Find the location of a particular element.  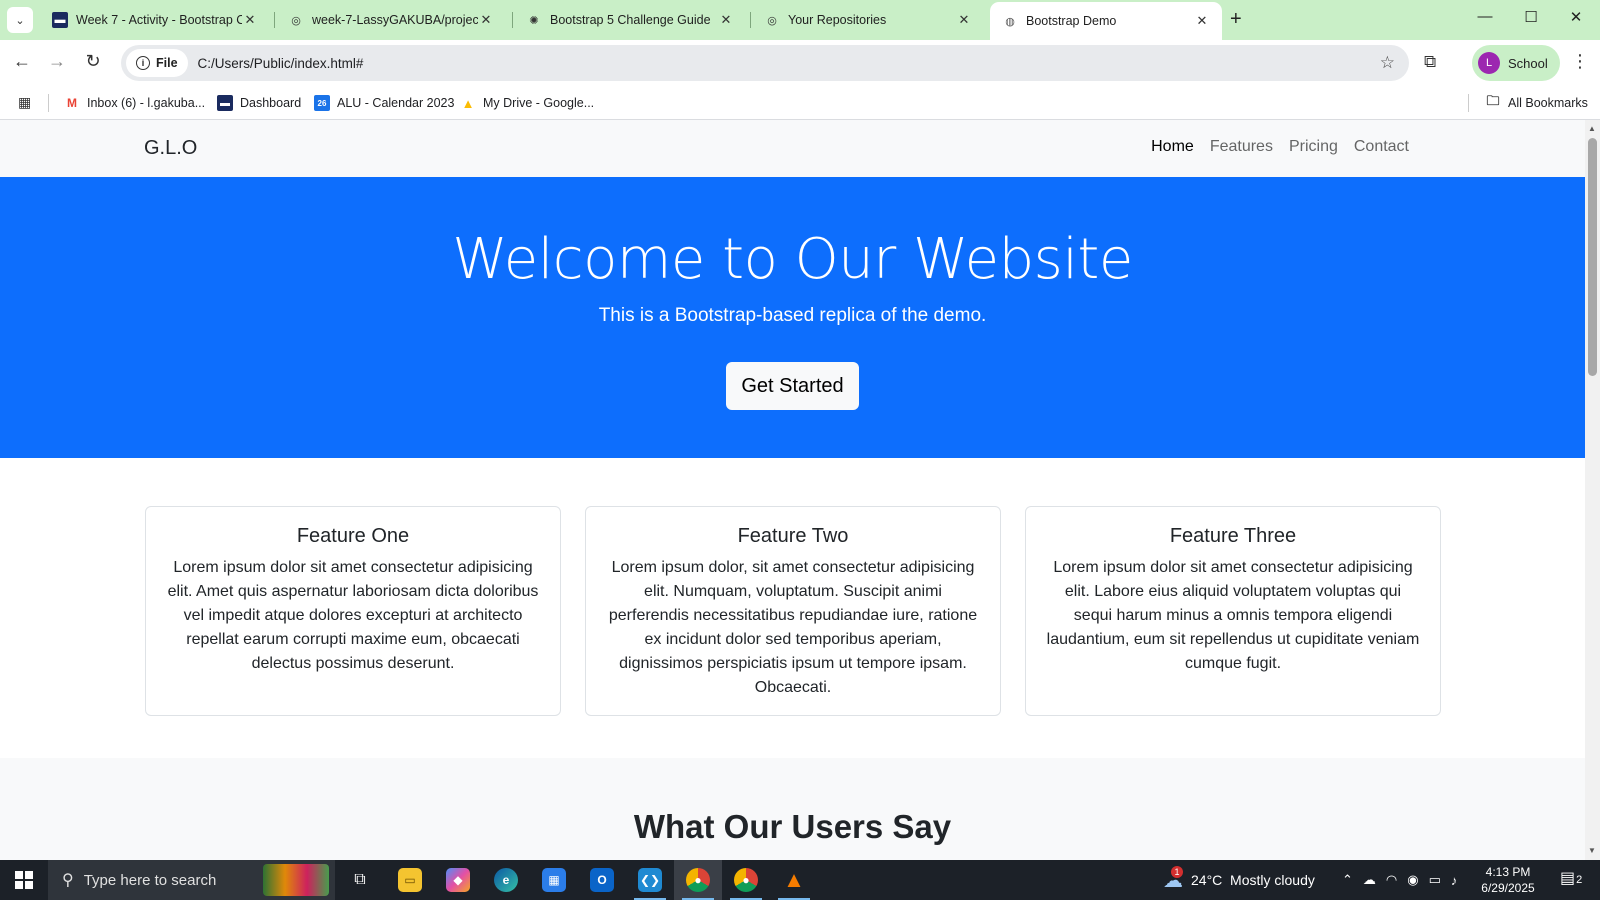

outlook-button: O is located at coordinates (602, 880).